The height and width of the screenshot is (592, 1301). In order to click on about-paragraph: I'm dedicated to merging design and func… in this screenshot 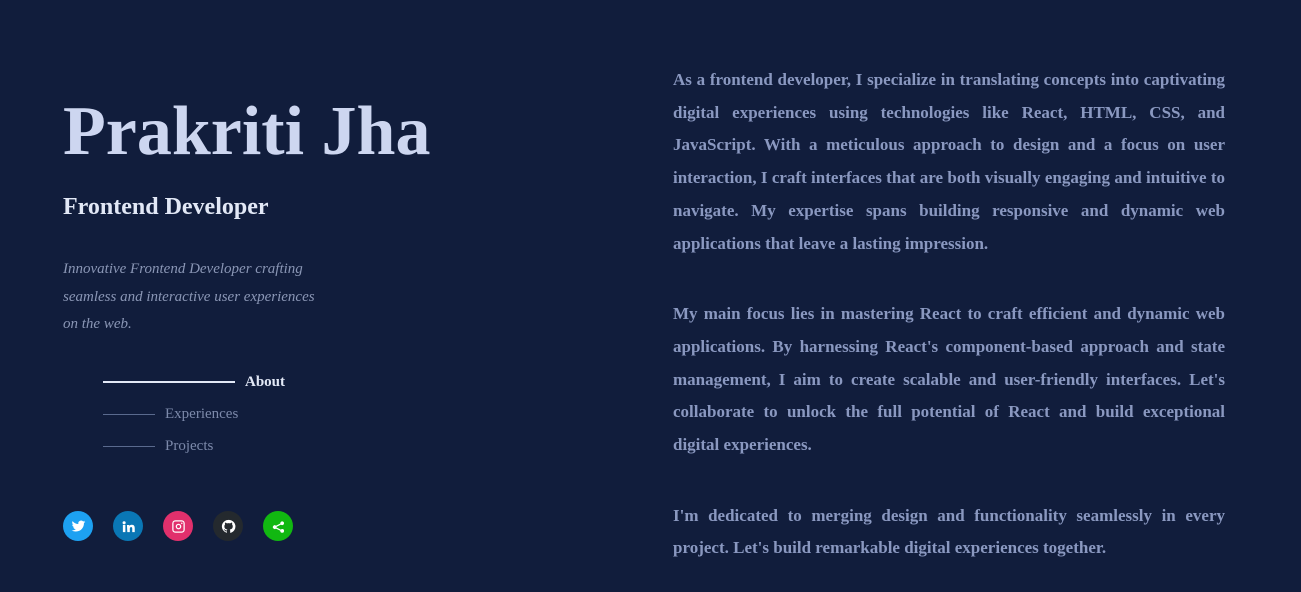, I will do `click(949, 531)`.